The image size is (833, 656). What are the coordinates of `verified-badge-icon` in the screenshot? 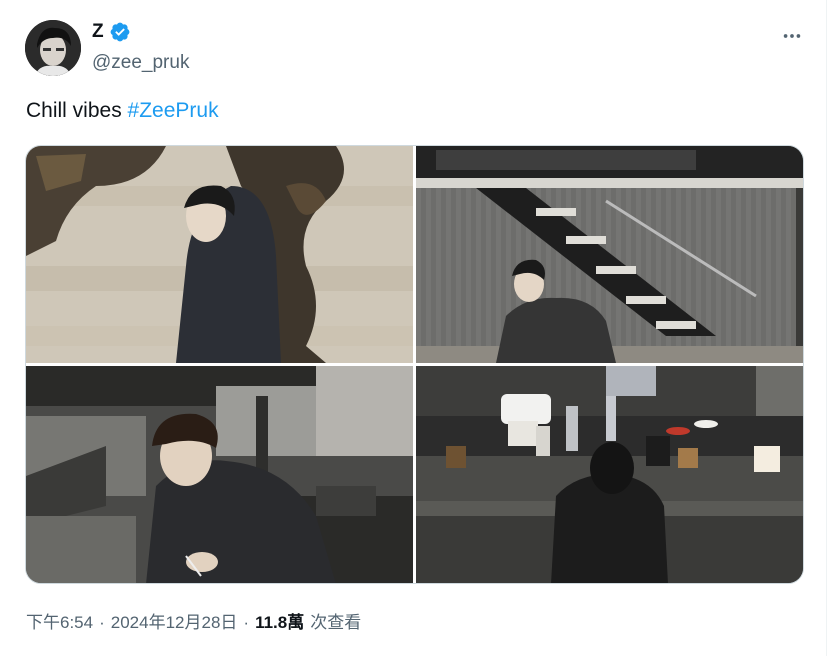 It's located at (120, 32).